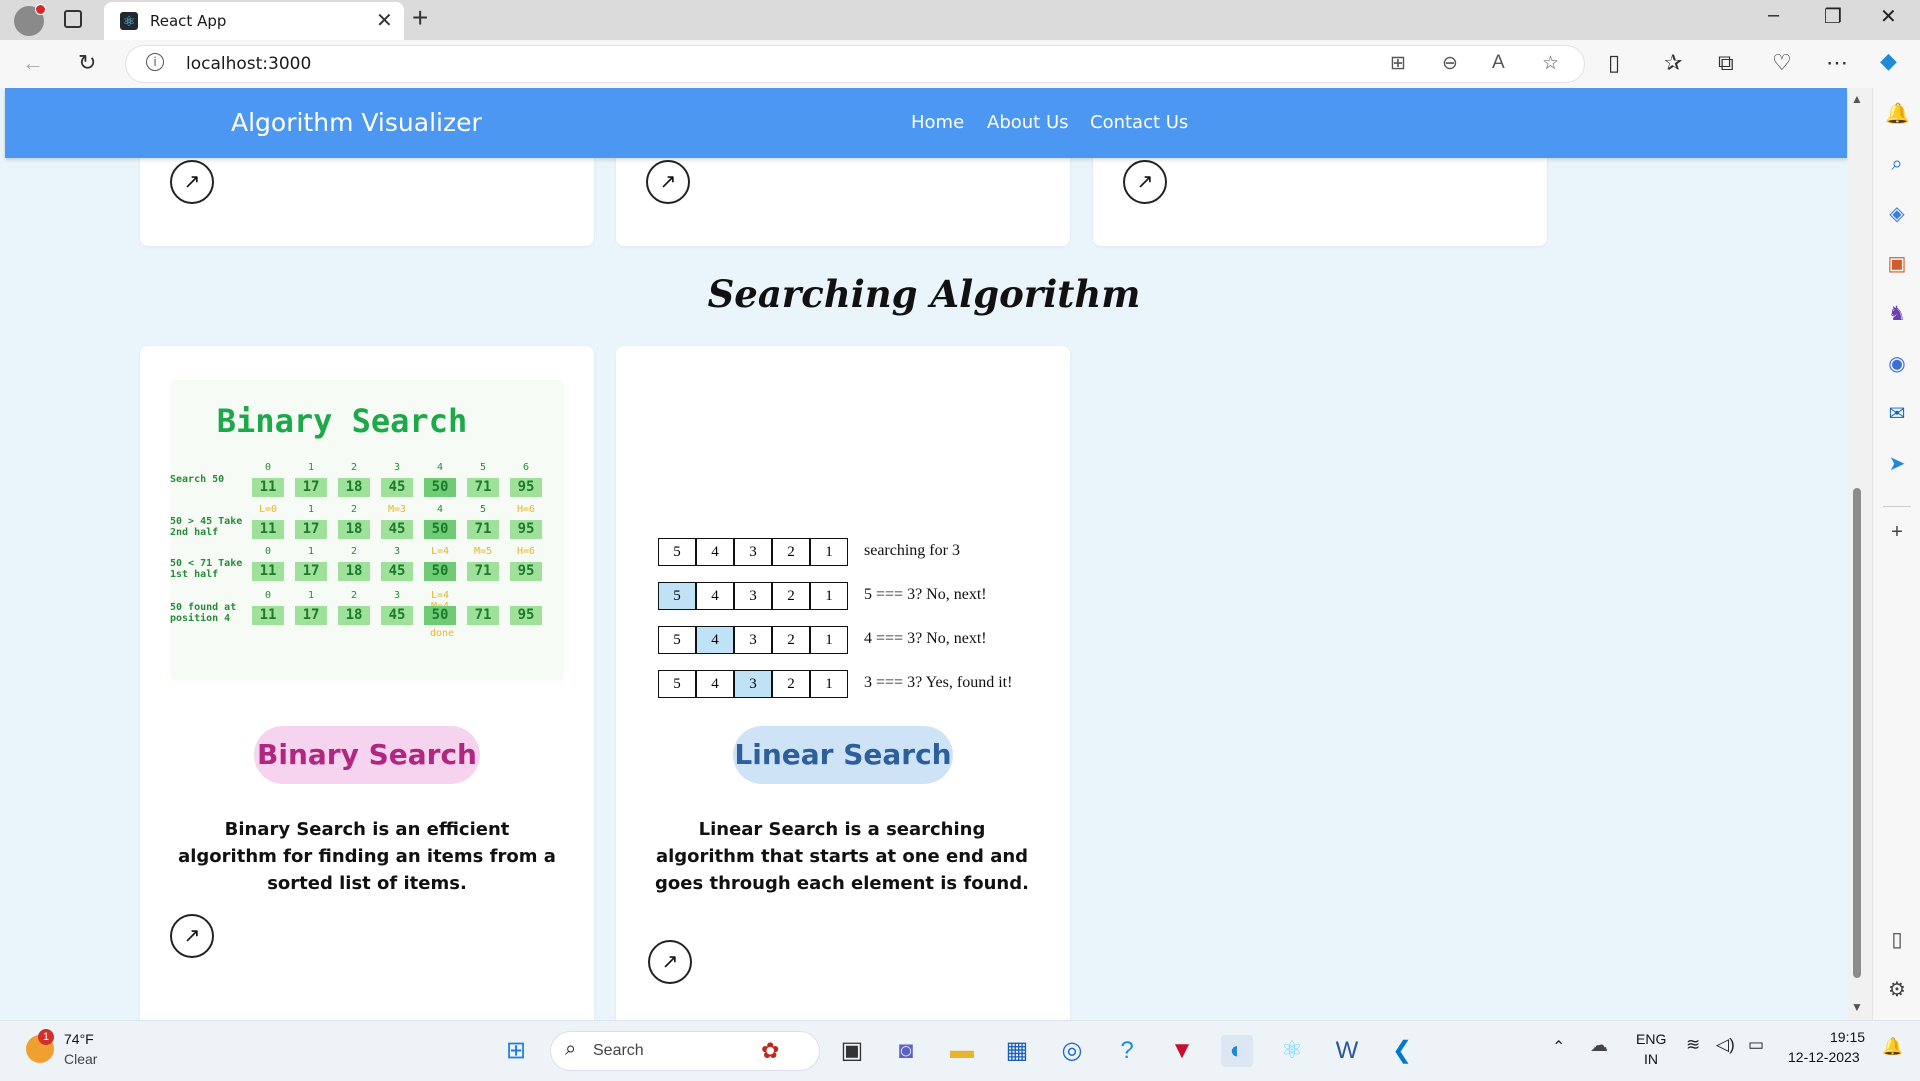  What do you see at coordinates (356, 122) in the screenshot?
I see `site-brand: Algorithm Visualizer` at bounding box center [356, 122].